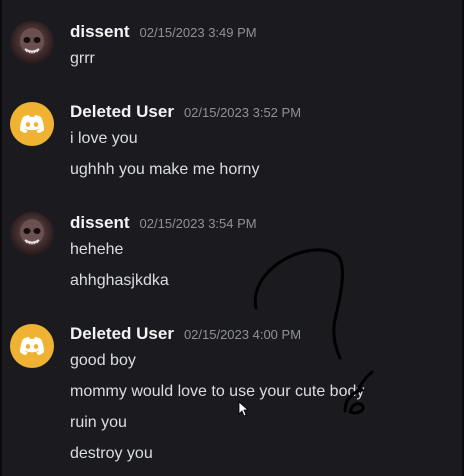 The width and height of the screenshot is (464, 476). What do you see at coordinates (103, 360) in the screenshot?
I see `message-text: good boy` at bounding box center [103, 360].